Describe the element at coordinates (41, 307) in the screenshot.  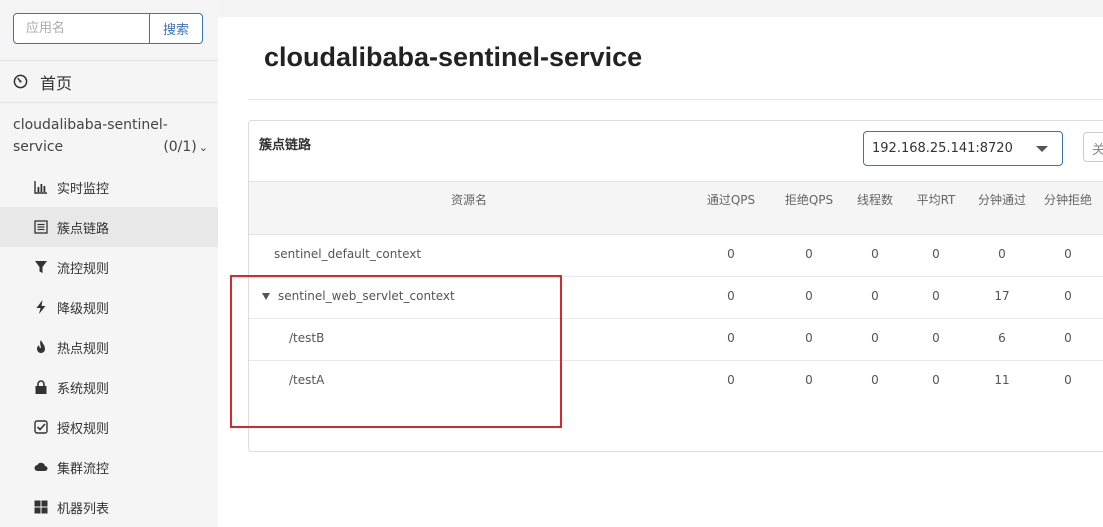
I see `flash-icon` at that location.